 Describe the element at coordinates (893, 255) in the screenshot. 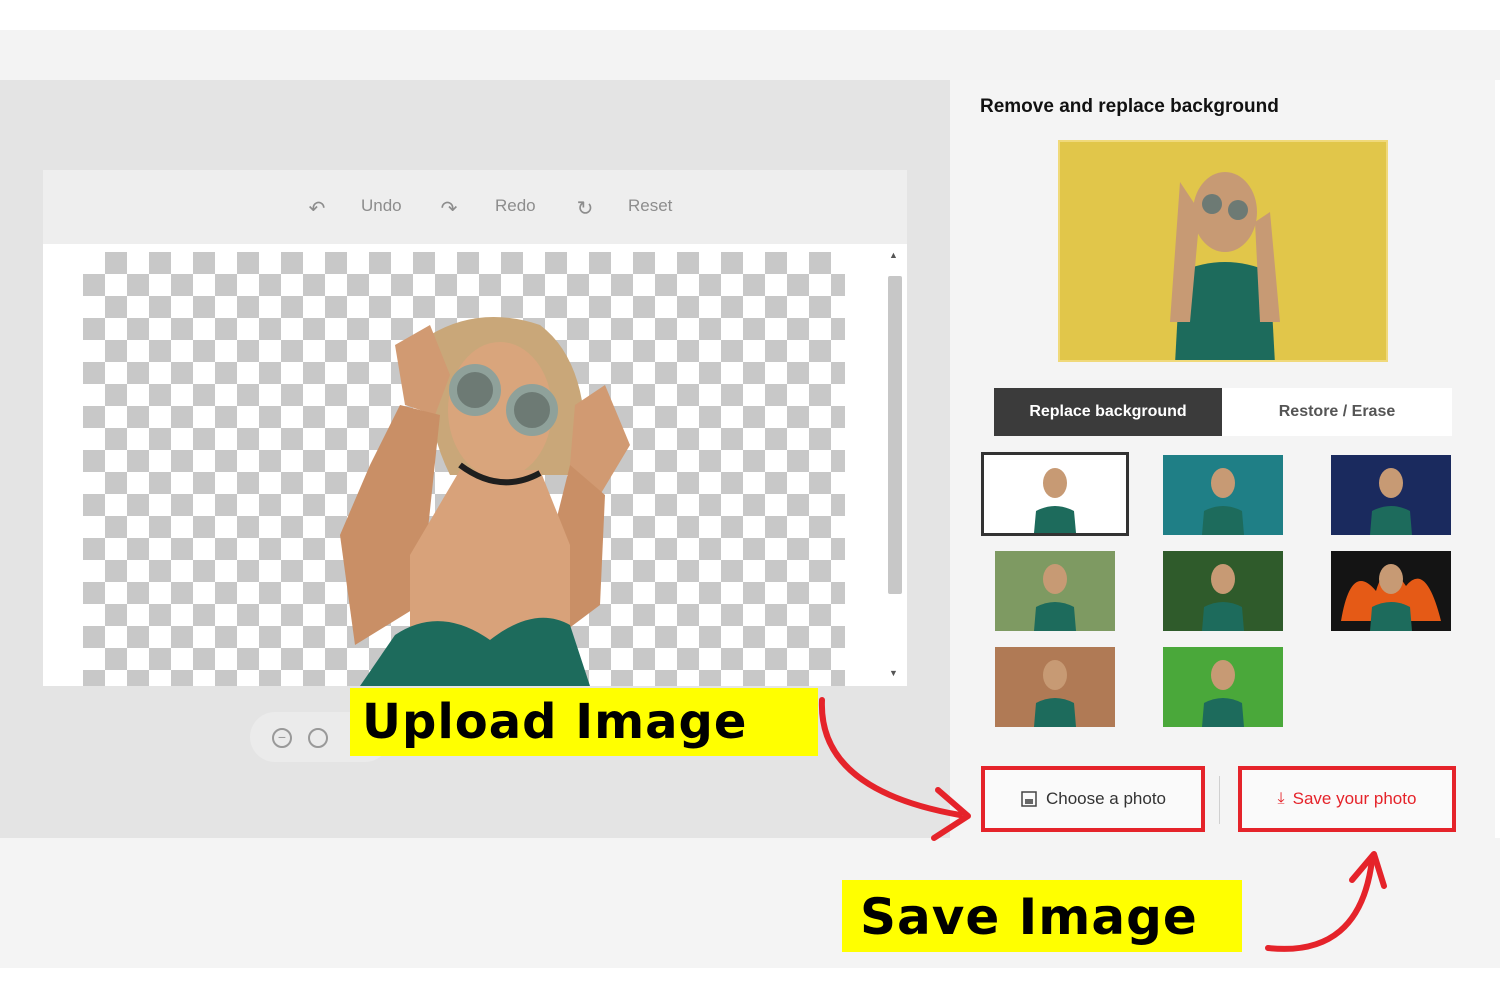

I see `scroll-up-icon: ▲` at that location.